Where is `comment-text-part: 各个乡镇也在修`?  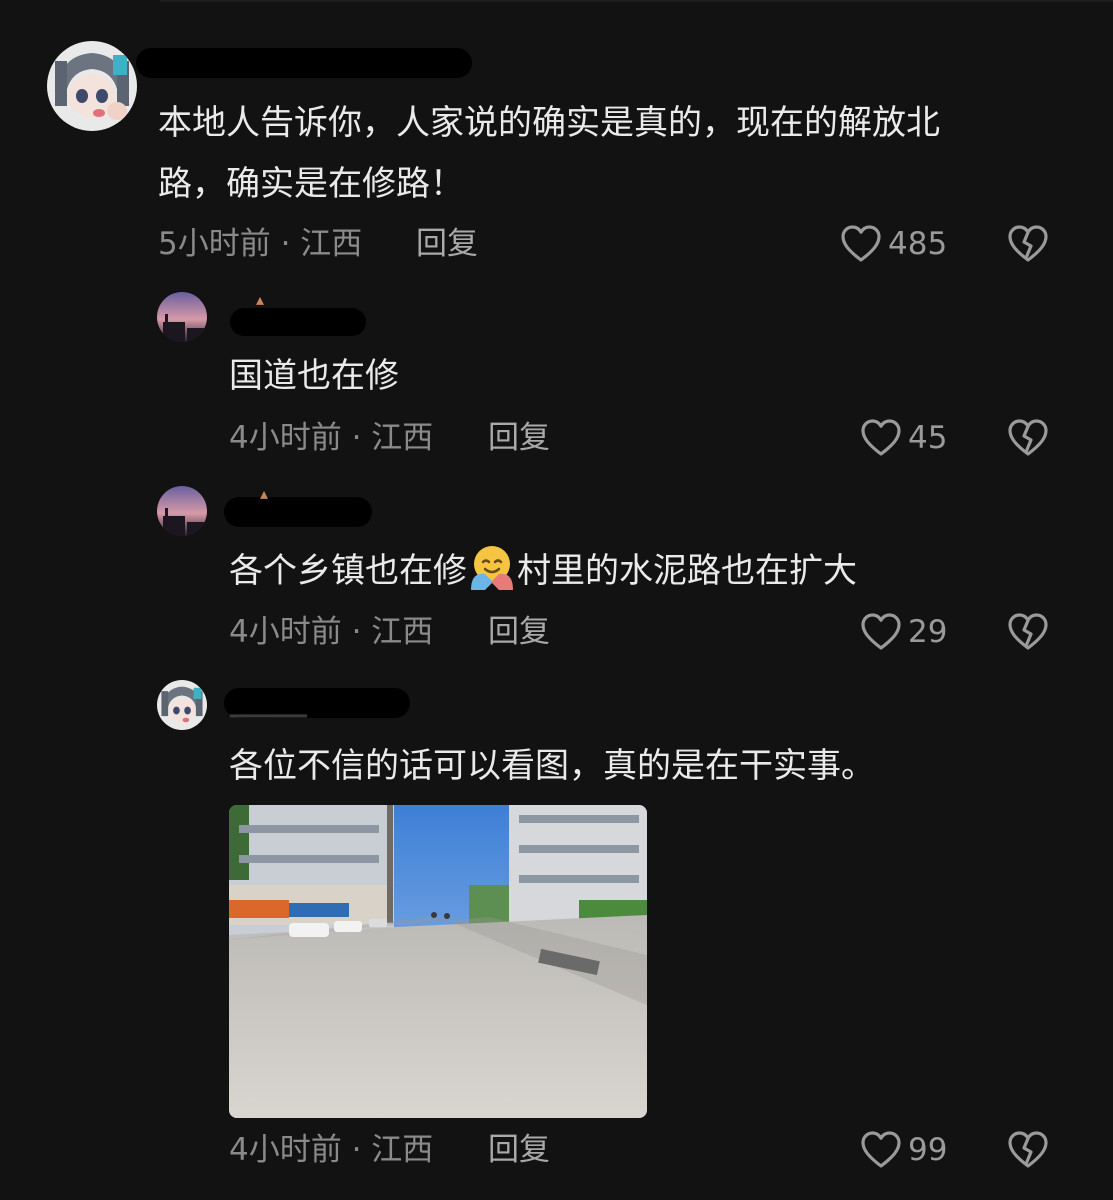 comment-text-part: 各个乡镇也在修 is located at coordinates (348, 571).